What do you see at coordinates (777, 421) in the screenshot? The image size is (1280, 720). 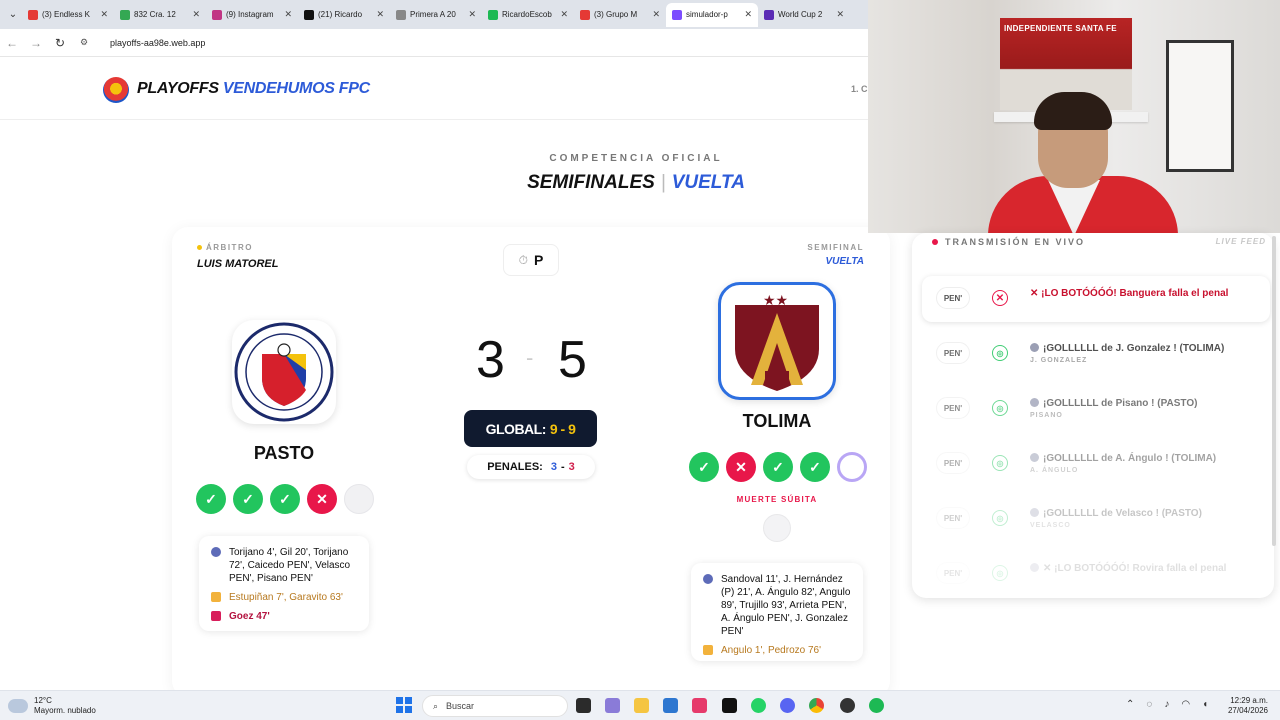 I see `away-team-name: TOLIMA` at bounding box center [777, 421].